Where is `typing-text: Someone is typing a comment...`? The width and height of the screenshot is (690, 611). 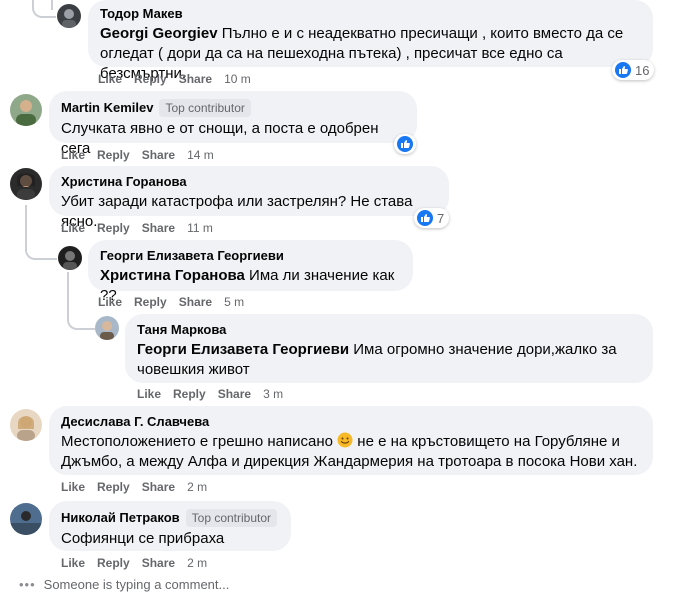 typing-text: Someone is typing a comment... is located at coordinates (136, 584).